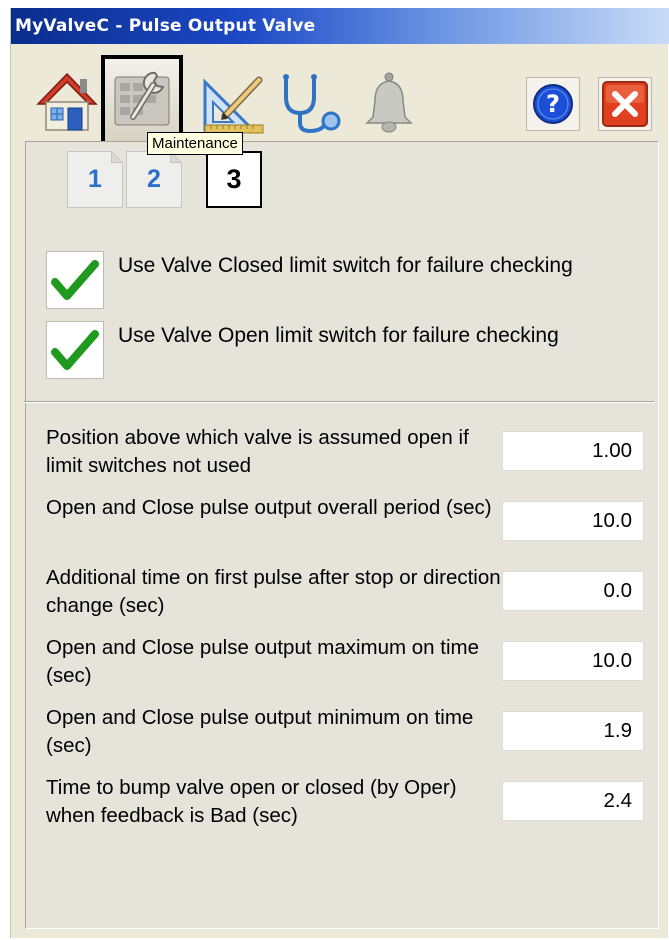  I want to click on param-input-assumed-open-position: 1.00, so click(573, 451).